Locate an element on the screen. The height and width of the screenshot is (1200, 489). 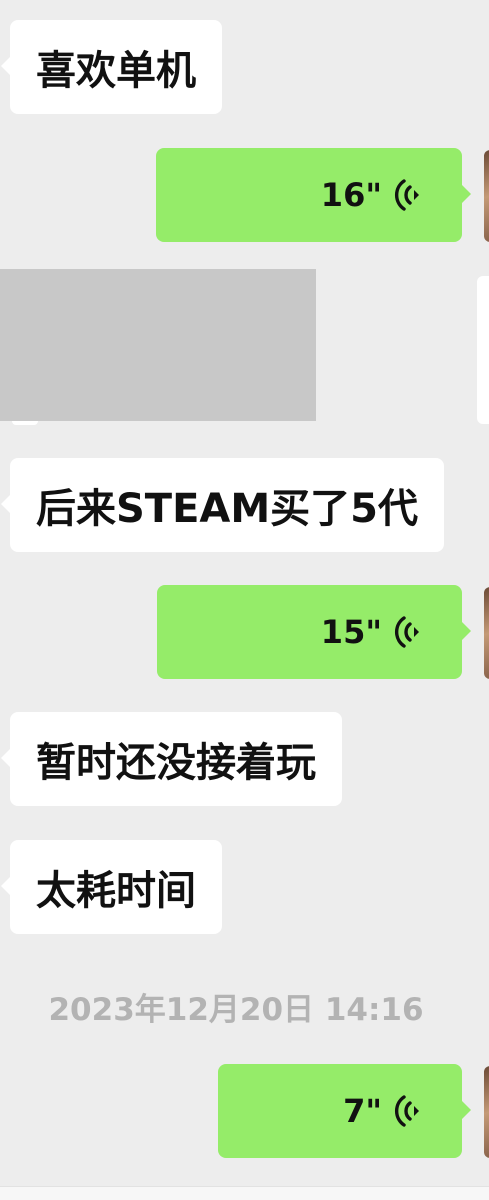
outgoing-voice-bubble: 15" is located at coordinates (314, 632).